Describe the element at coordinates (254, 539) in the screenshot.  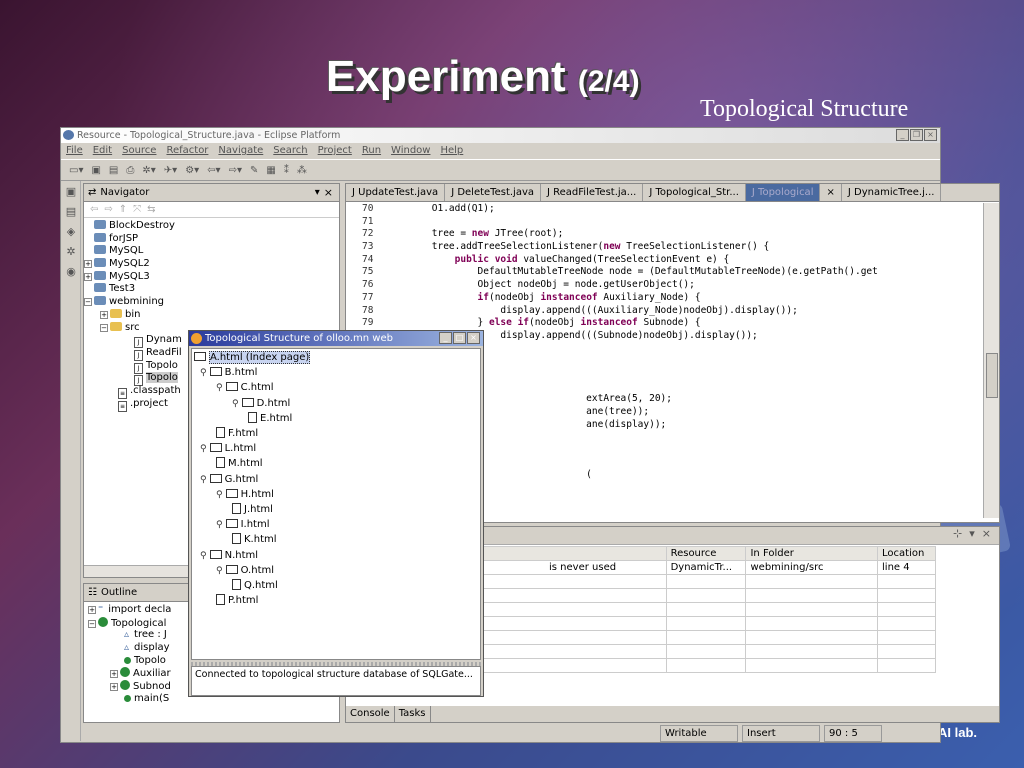
I see `tree-node: K.html` at that location.